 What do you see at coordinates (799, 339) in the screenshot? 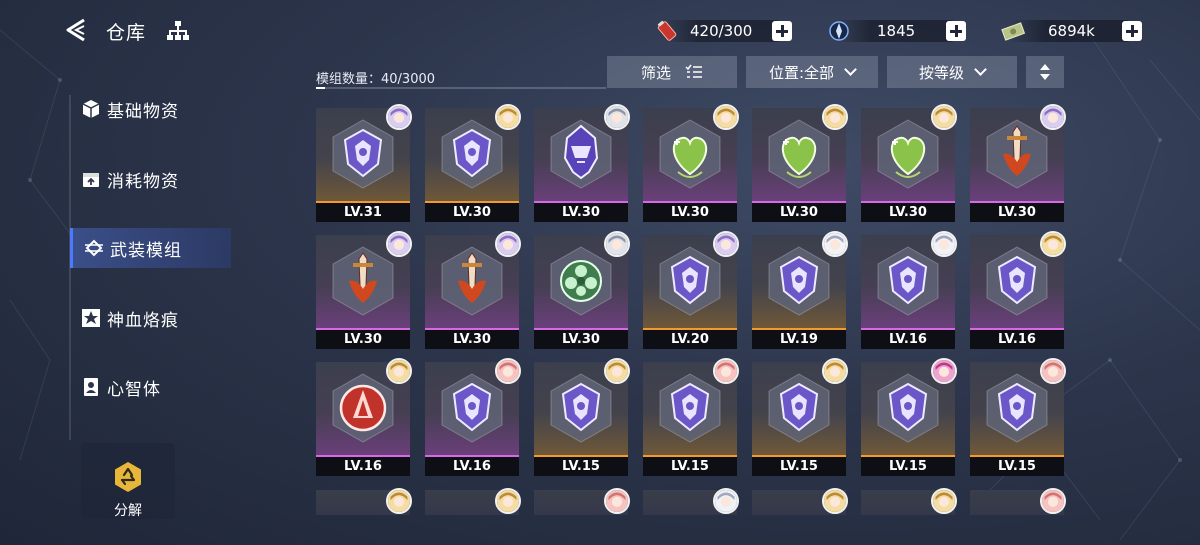
I see `module-level-label: LV.19` at bounding box center [799, 339].